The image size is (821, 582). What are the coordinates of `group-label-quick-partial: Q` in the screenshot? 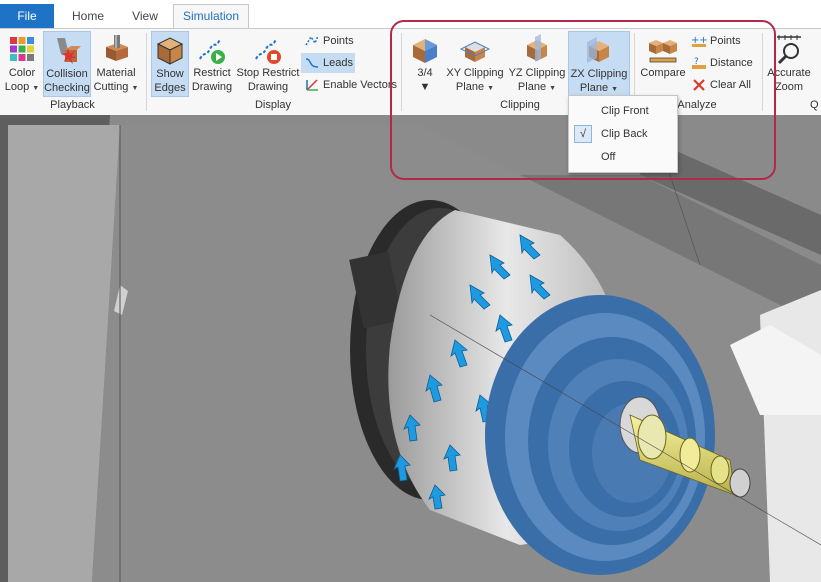 It's located at (814, 105).